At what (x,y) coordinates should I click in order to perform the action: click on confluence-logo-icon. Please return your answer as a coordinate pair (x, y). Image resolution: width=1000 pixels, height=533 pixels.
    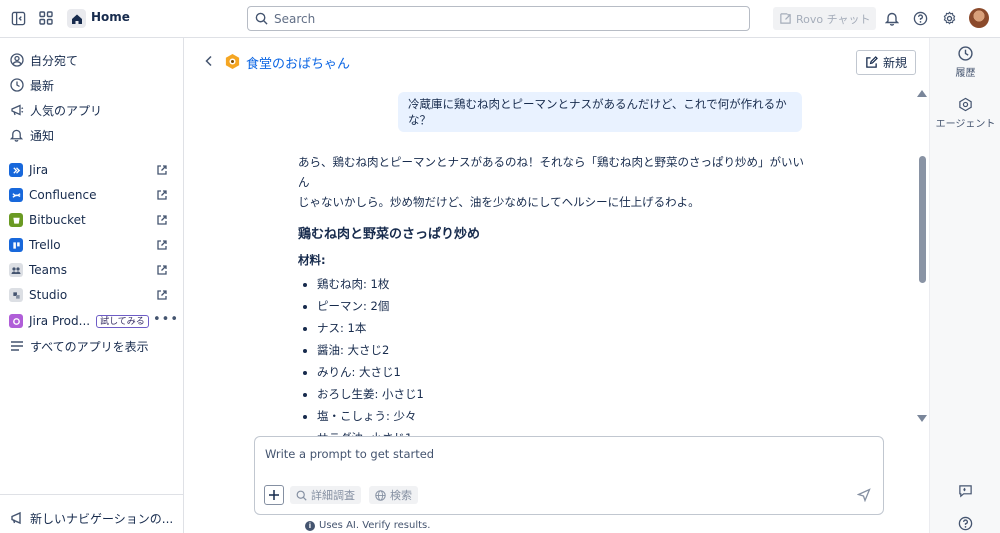
    Looking at the image, I should click on (16, 195).